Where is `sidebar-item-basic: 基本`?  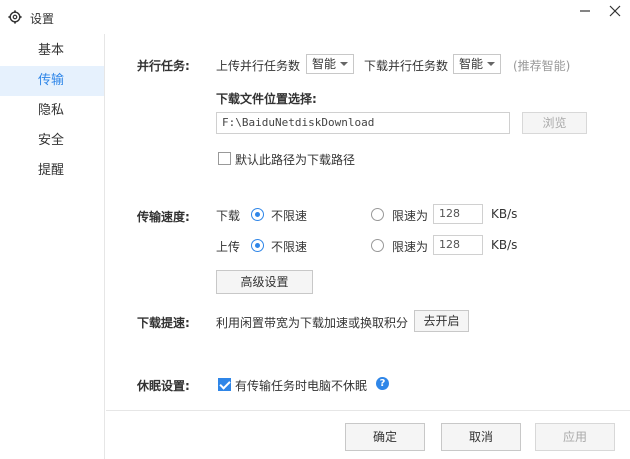
sidebar-item-basic: 基本 is located at coordinates (52, 51).